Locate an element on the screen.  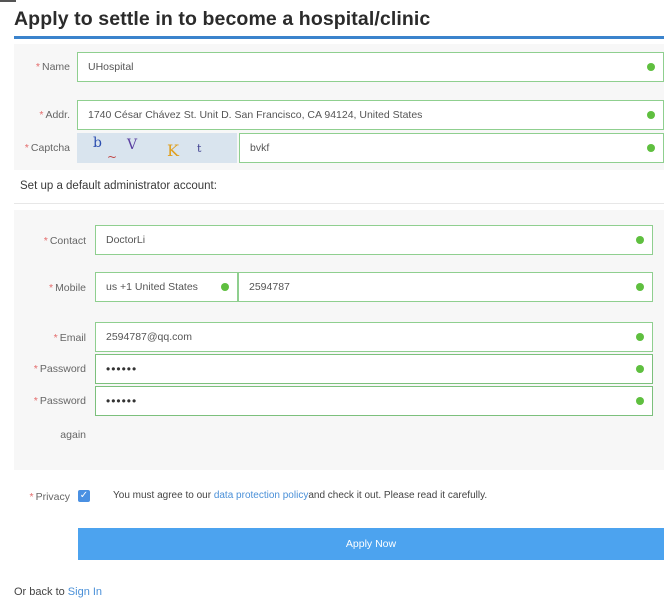
contact-input: DoctorLi is located at coordinates (374, 240).